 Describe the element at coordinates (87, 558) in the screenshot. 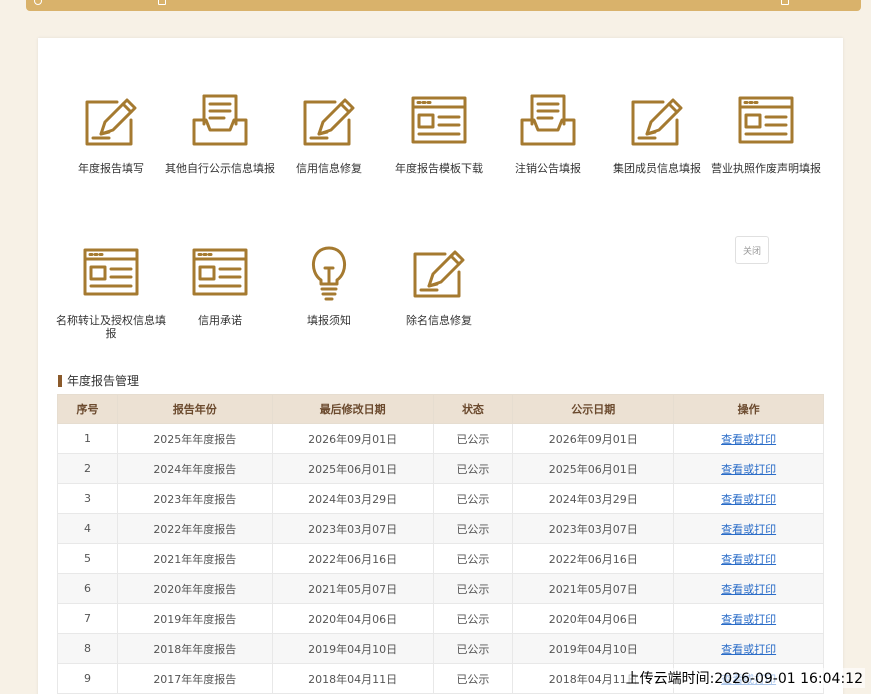

I see `cell-index: 5` at that location.